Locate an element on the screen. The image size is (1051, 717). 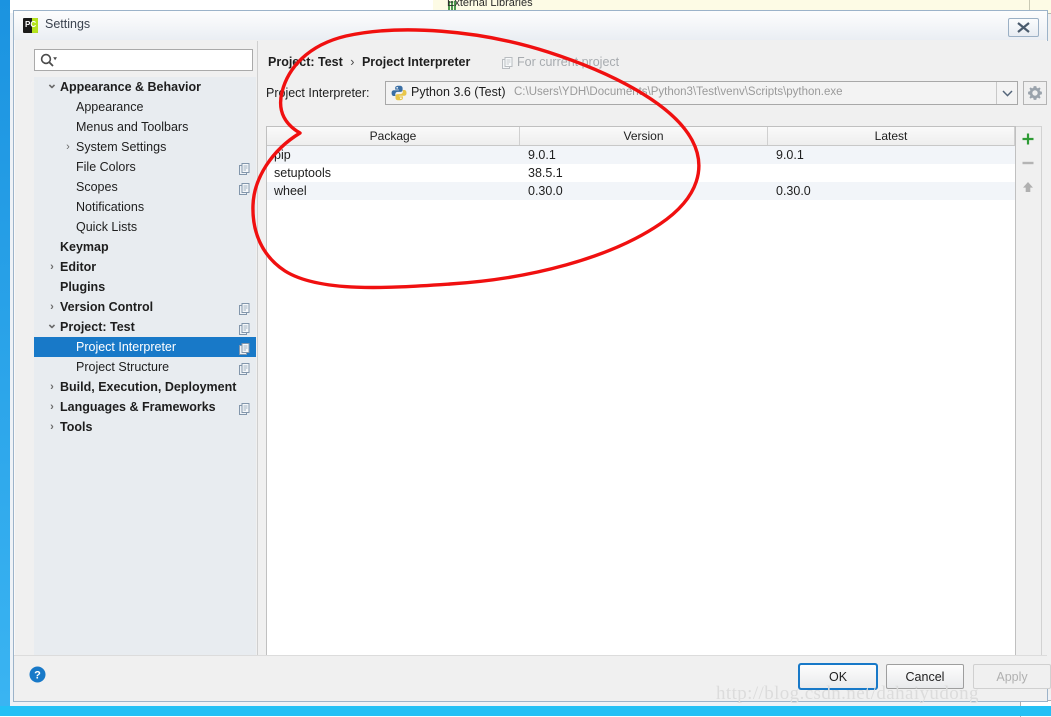
breadcrumb-root: Project: Test is located at coordinates (305, 62).